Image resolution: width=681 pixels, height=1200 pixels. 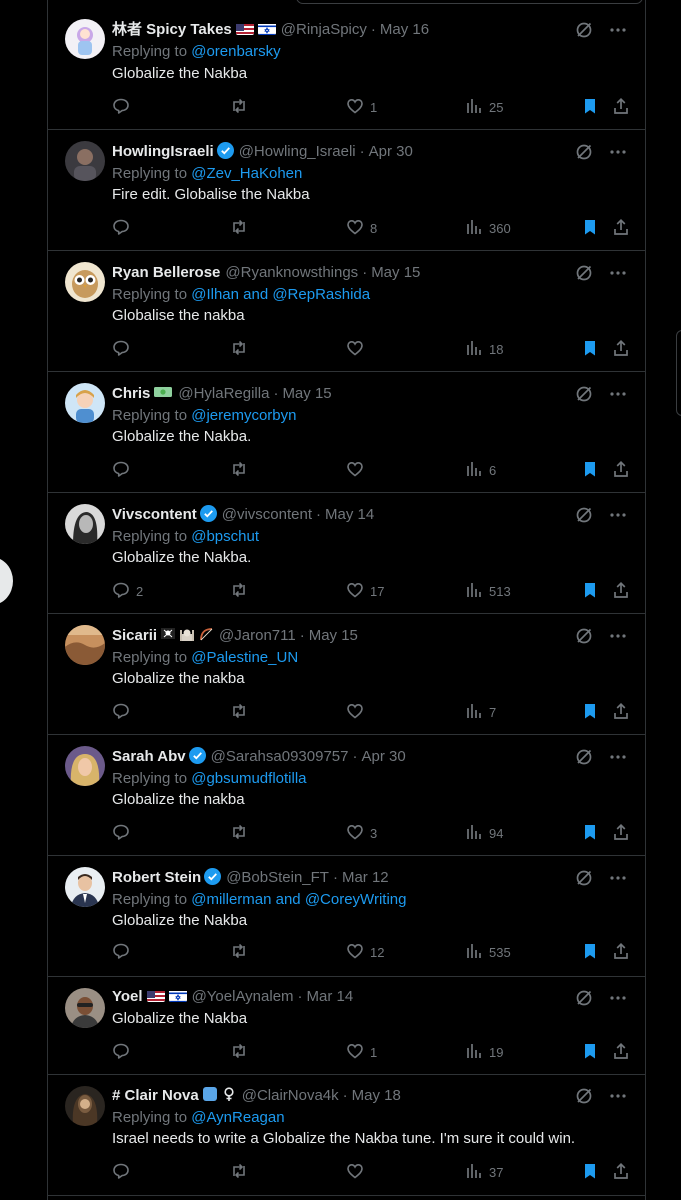 I want to click on views-button: 513, so click(x=488, y=591).